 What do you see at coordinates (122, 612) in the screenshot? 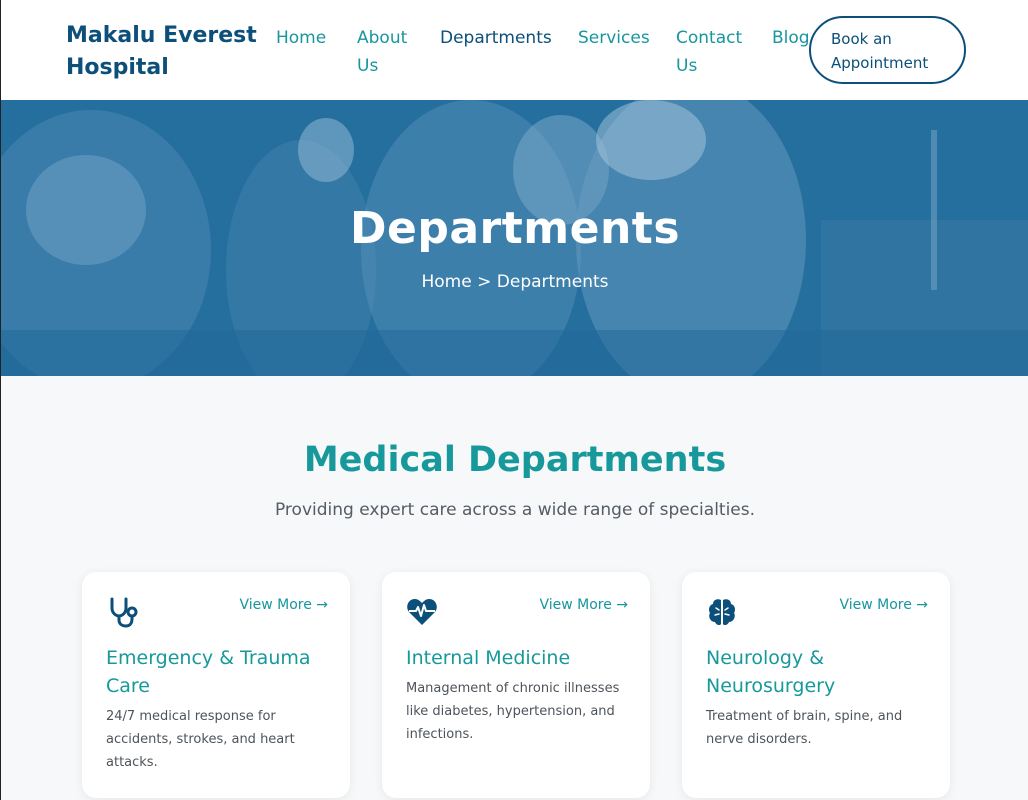
I see `stethoscope-icon` at bounding box center [122, 612].